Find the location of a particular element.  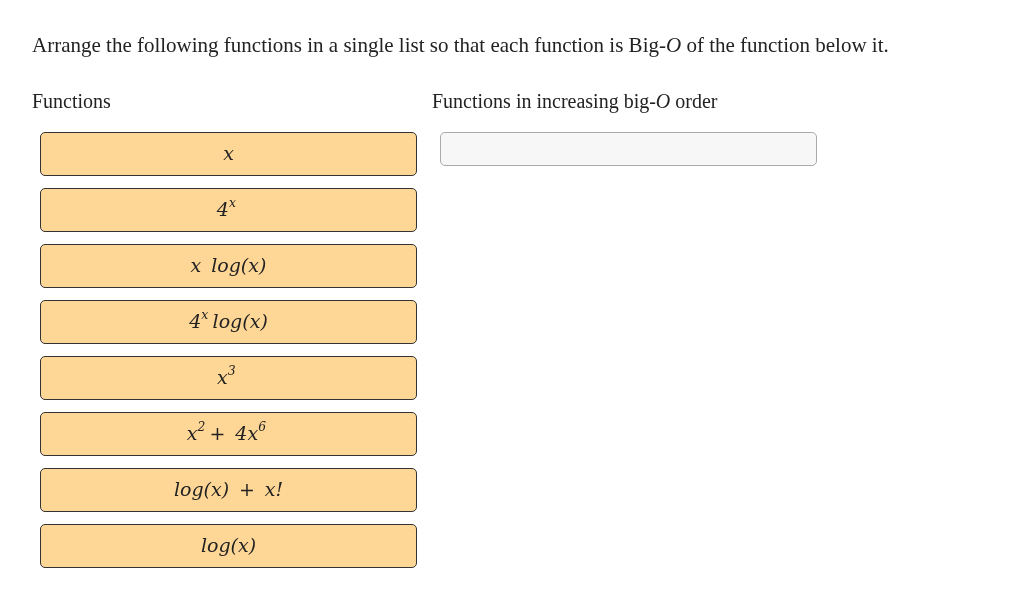

function-card: log(x) is located at coordinates (228, 545).